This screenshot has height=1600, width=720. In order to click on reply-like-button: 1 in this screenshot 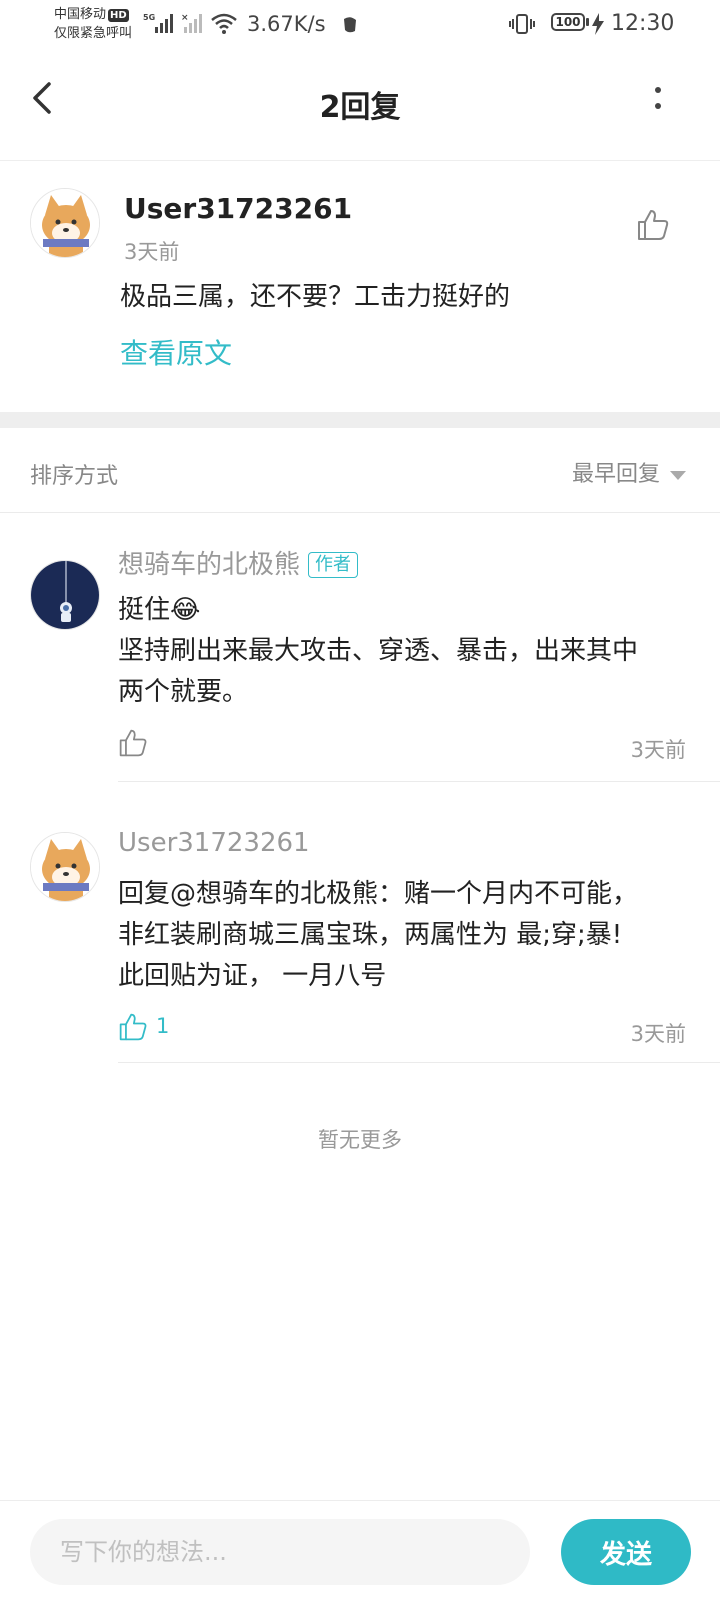, I will do `click(158, 1028)`.